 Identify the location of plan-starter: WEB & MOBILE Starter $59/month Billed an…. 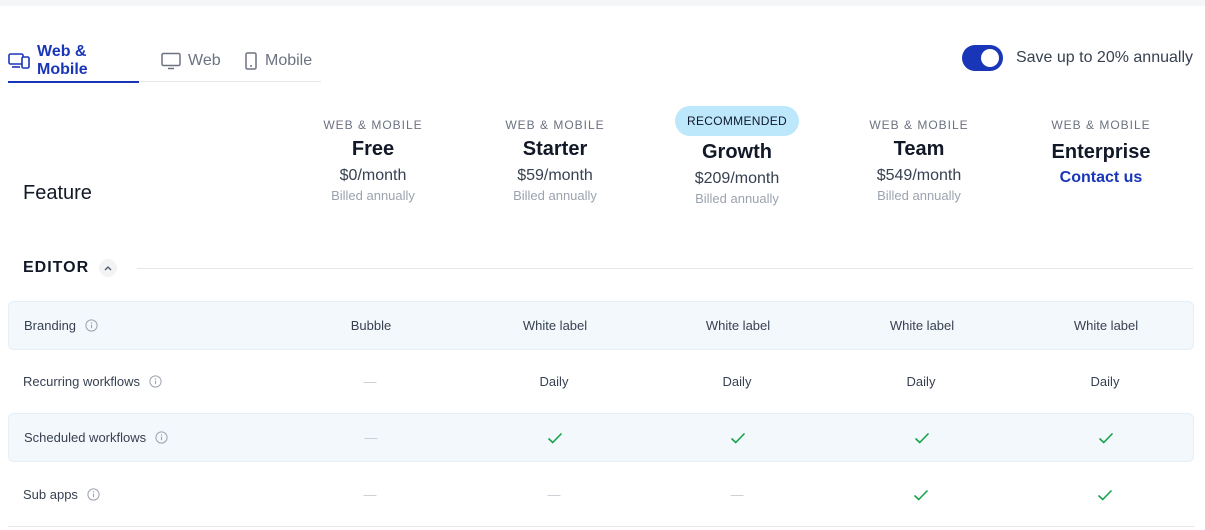
(555, 153).